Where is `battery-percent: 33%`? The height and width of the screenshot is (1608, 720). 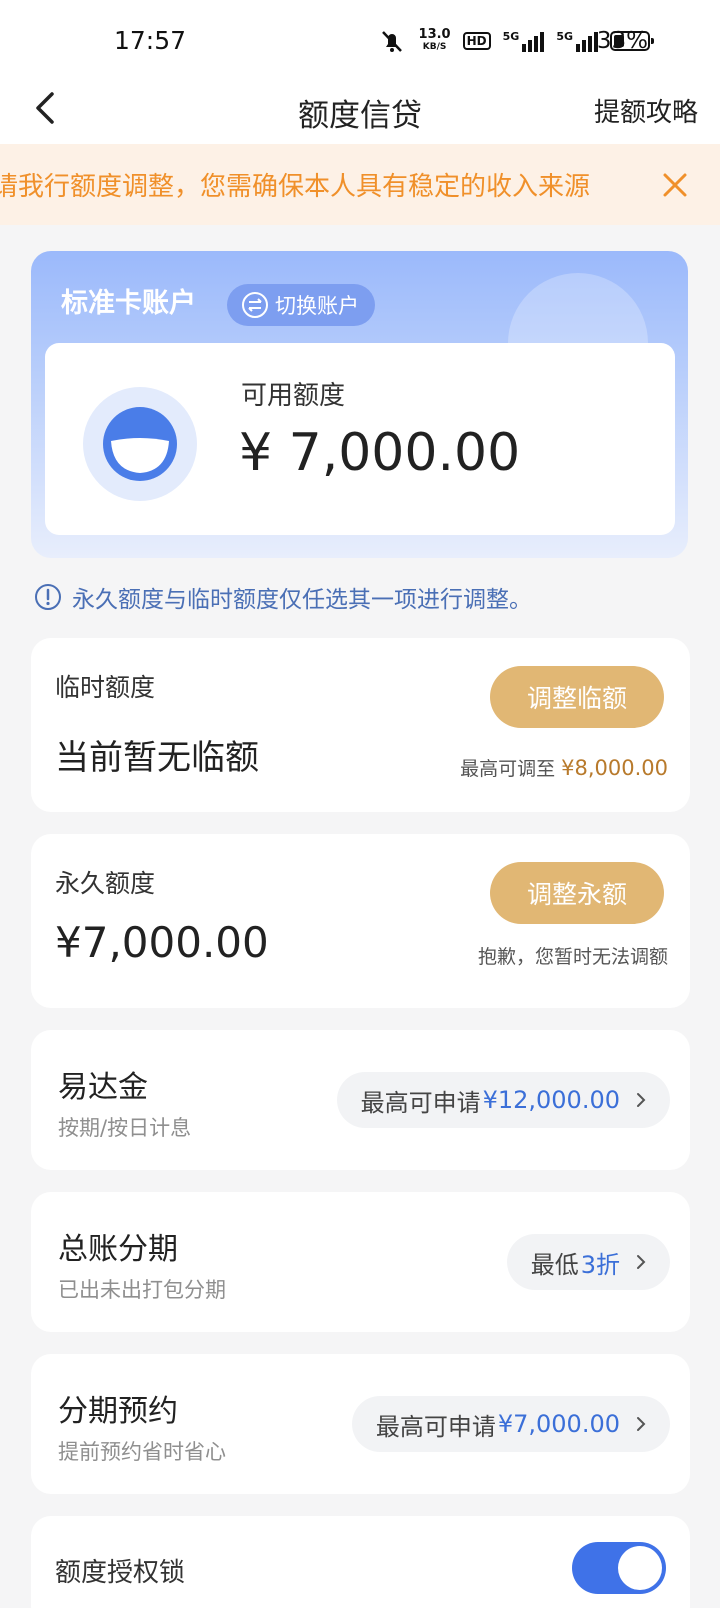 battery-percent: 33% is located at coordinates (622, 41).